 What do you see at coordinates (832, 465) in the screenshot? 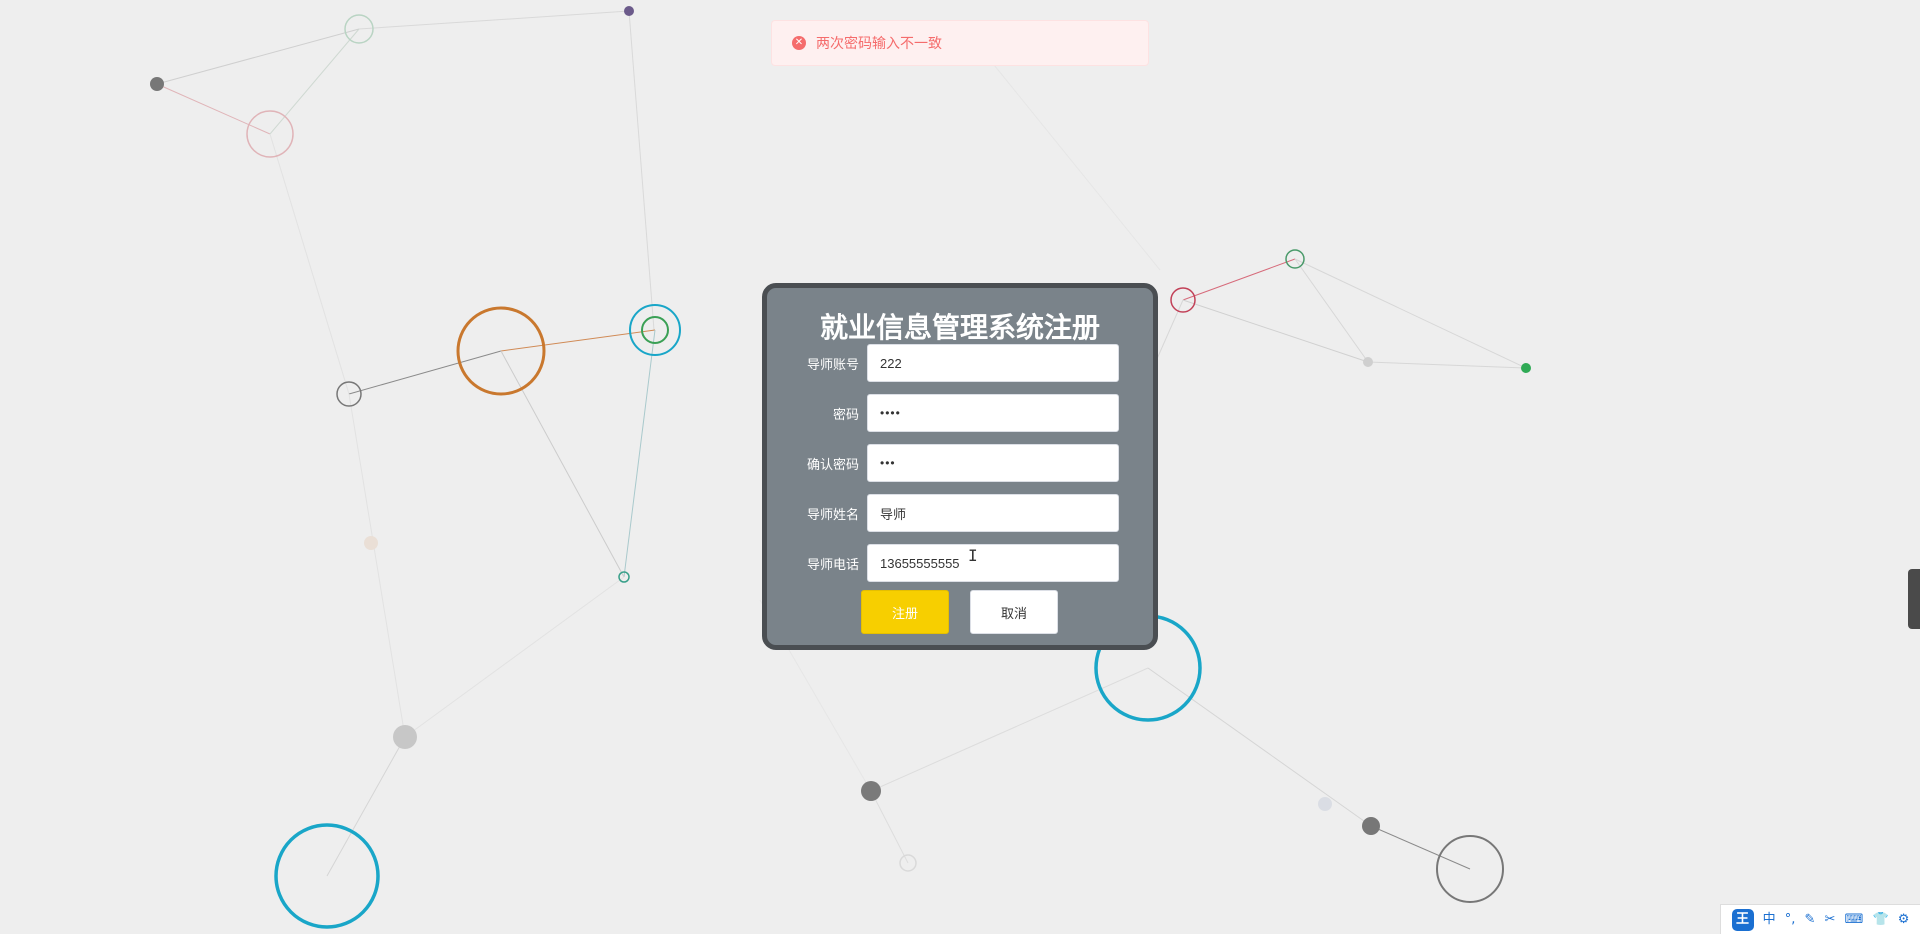
I see `confirm-password-label: 确认密码` at bounding box center [832, 465].